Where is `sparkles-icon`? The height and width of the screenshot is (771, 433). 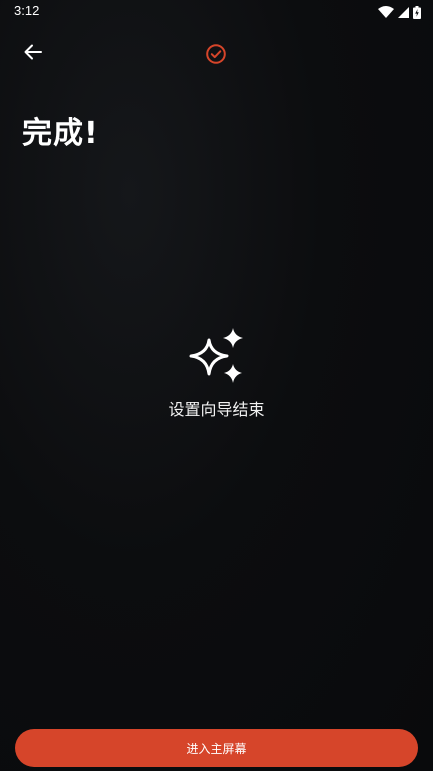
sparkles-icon is located at coordinates (217, 356).